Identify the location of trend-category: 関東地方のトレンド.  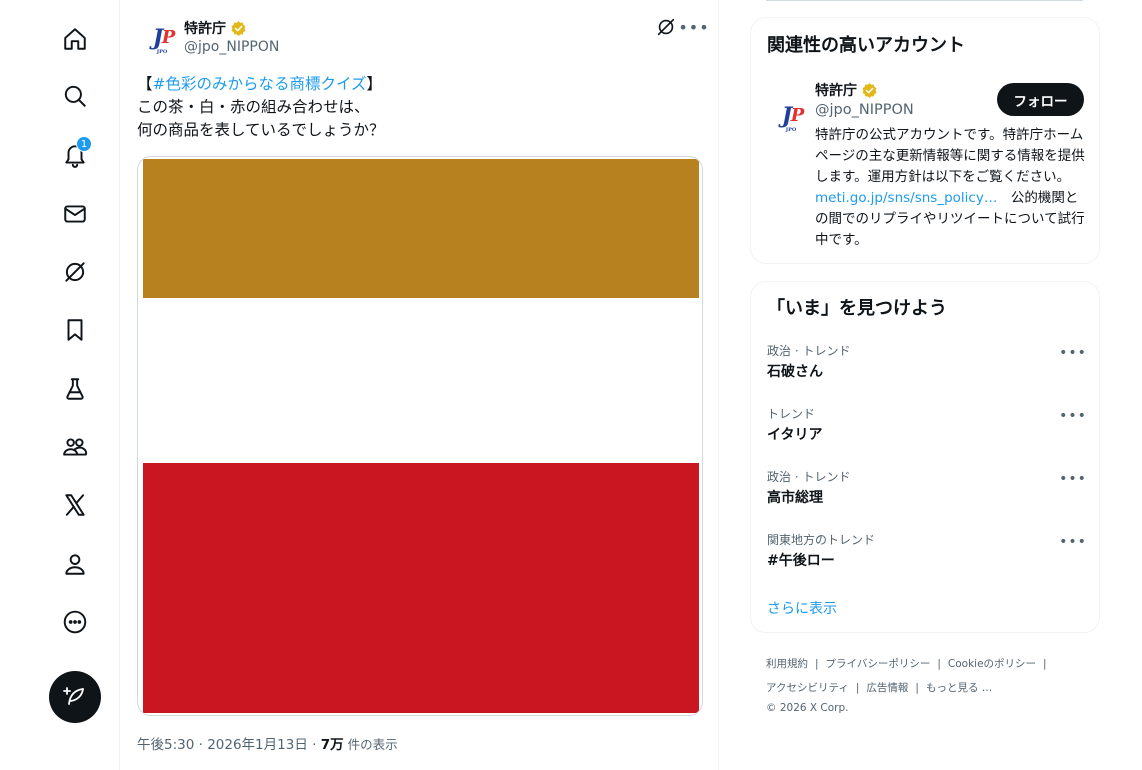
(821, 540).